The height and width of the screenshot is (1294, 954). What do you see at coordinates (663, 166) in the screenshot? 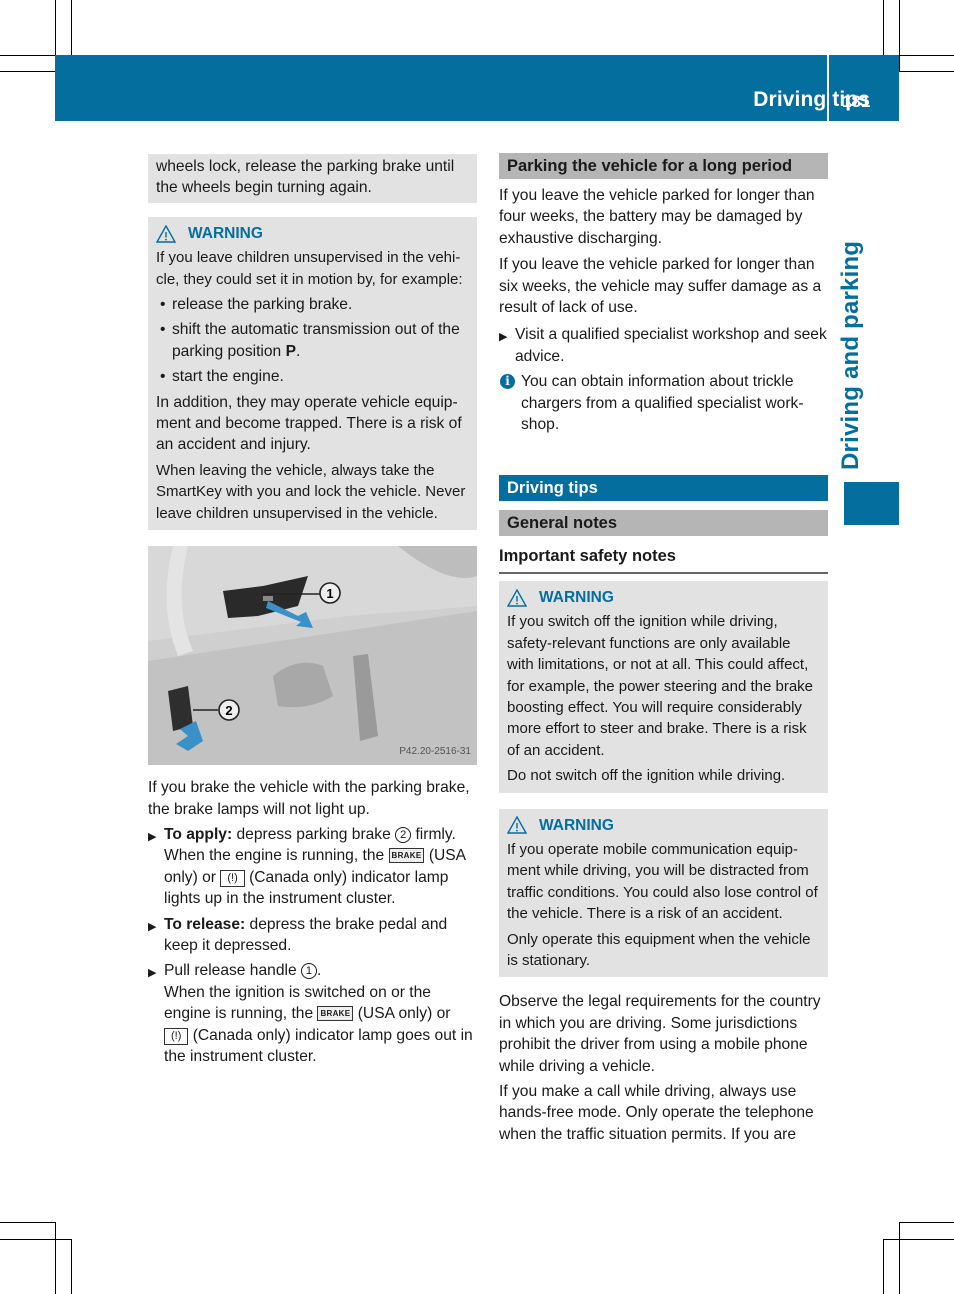
I see `section-heading-parking: Parking the vehicle for a long period` at bounding box center [663, 166].